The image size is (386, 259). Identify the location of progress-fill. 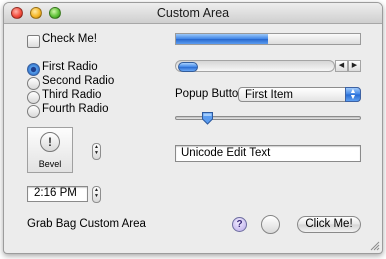
(222, 39).